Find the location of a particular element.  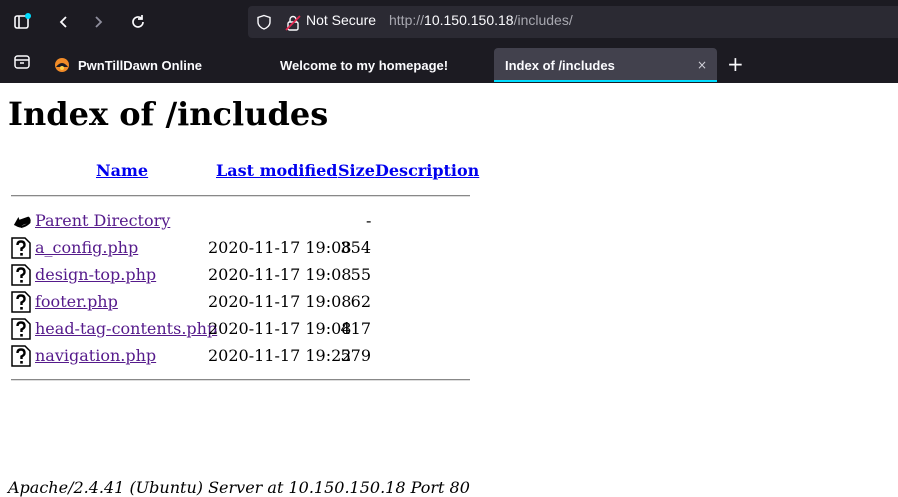

sidebar-toggle-button is located at coordinates (22, 22).